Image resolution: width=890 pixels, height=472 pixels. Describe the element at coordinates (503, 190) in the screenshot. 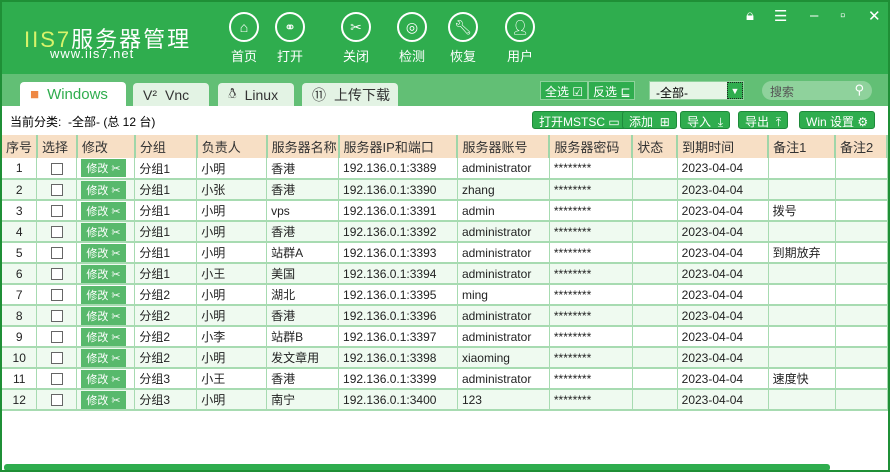

I see `cell: zhang` at that location.